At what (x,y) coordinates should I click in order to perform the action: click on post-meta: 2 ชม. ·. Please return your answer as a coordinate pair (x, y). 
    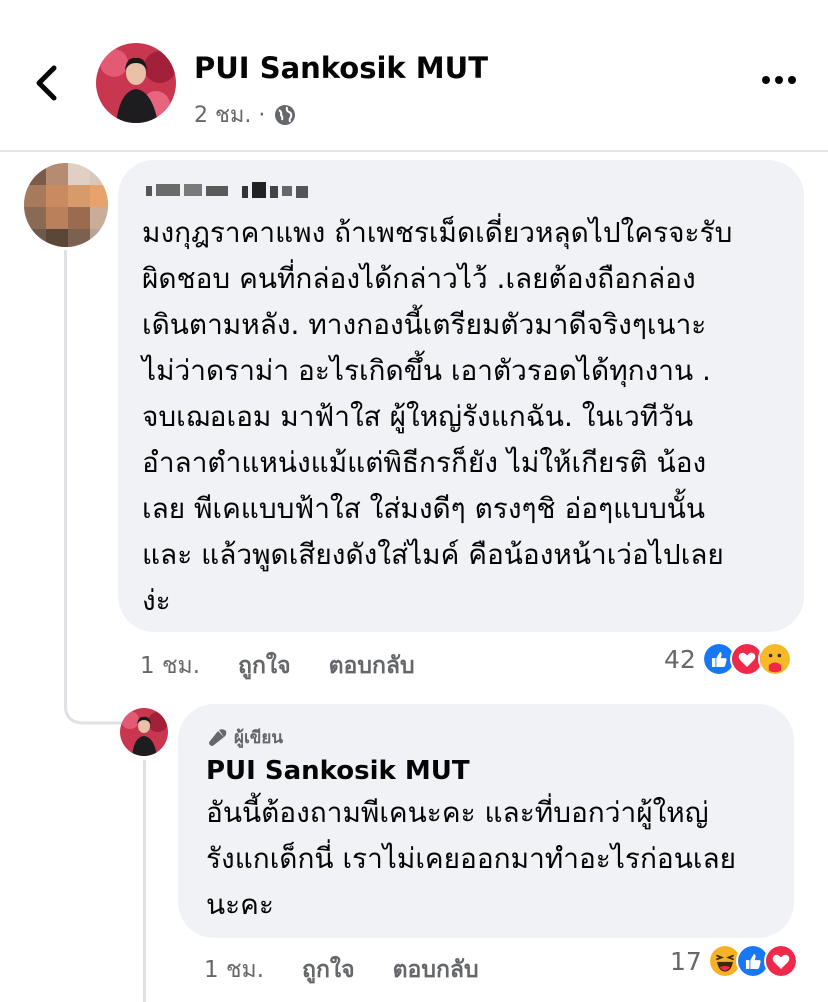
    Looking at the image, I should click on (245, 114).